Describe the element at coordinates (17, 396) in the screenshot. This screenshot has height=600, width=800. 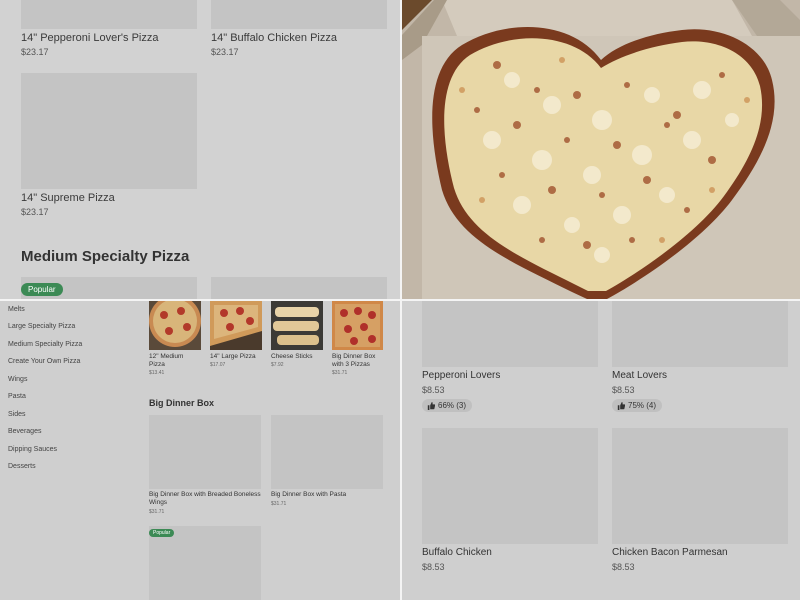
I see `sidebar-item-pasta: Pasta` at that location.